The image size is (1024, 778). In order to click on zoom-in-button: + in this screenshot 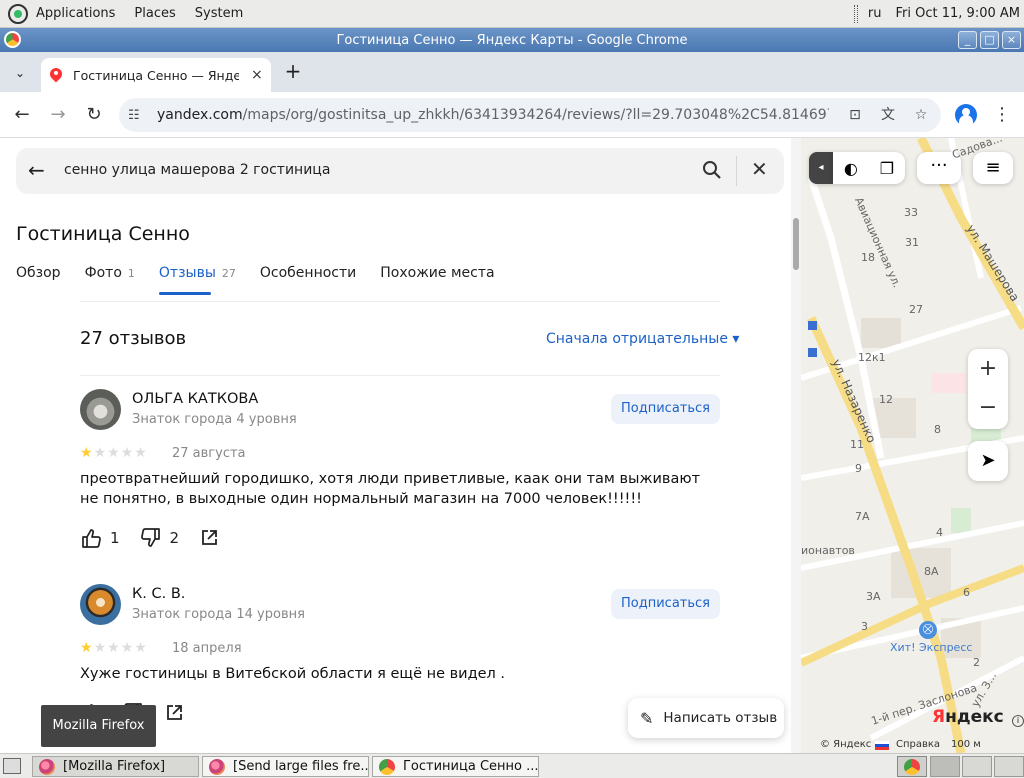, I will do `click(988, 369)`.